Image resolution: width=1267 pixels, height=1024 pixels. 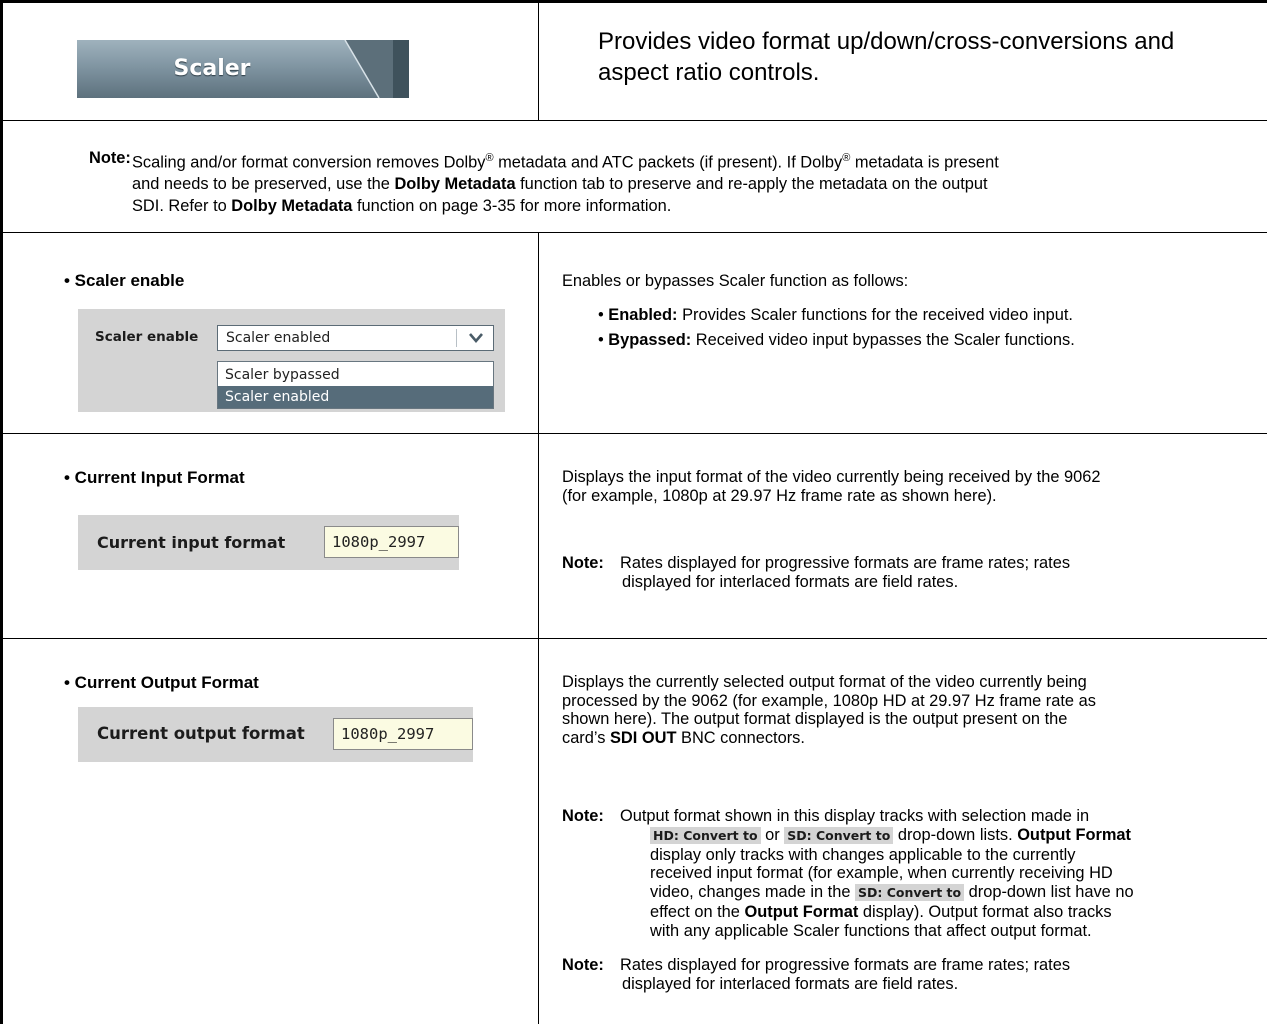 What do you see at coordinates (147, 337) in the screenshot?
I see `scaler-enable-label: Scaler enable` at bounding box center [147, 337].